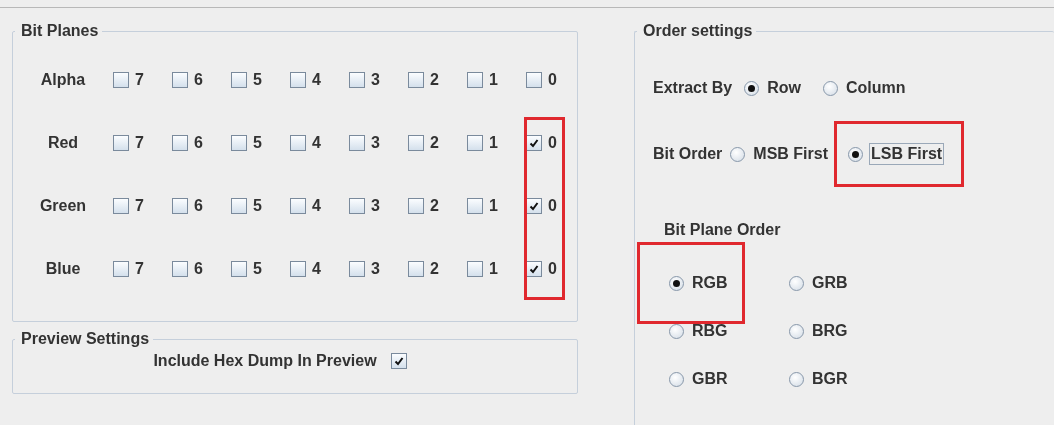 Image resolution: width=1054 pixels, height=425 pixels. I want to click on channel-label: Green, so click(63, 205).